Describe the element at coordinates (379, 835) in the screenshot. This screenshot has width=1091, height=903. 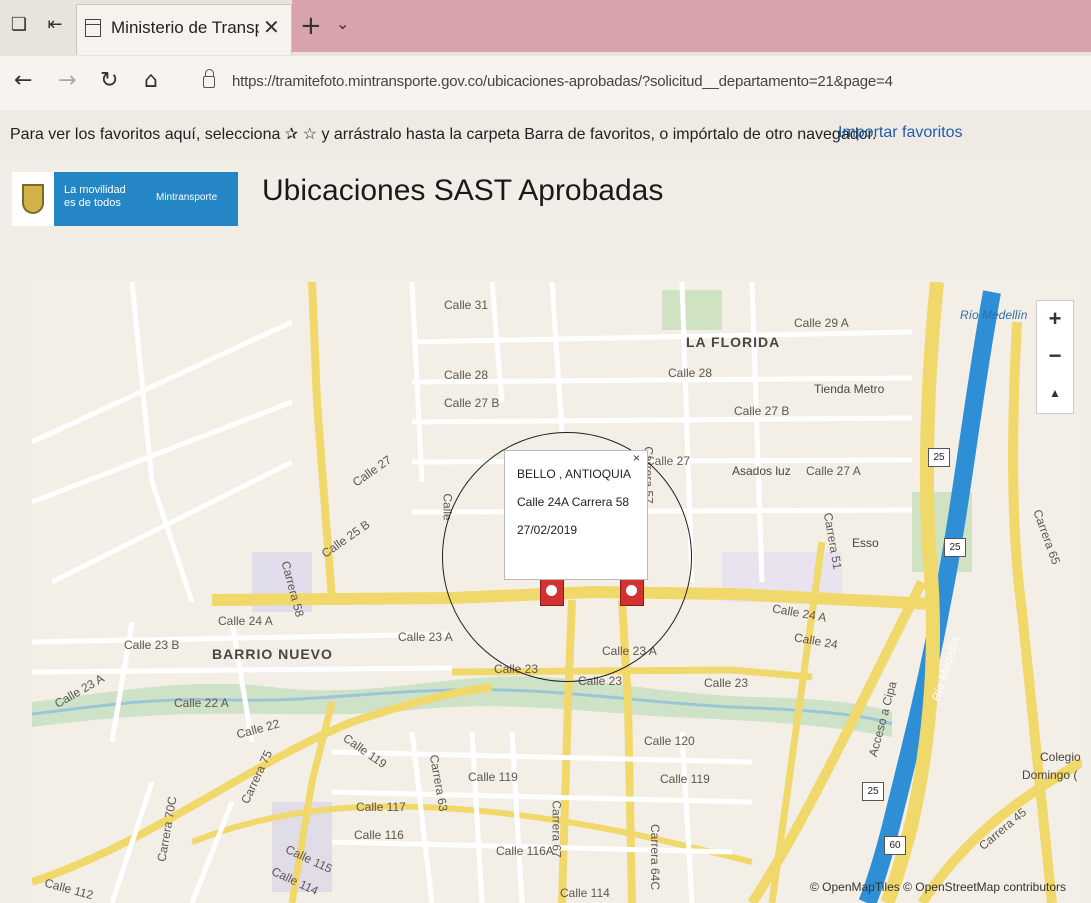
I see `street-label: Calle 116` at that location.